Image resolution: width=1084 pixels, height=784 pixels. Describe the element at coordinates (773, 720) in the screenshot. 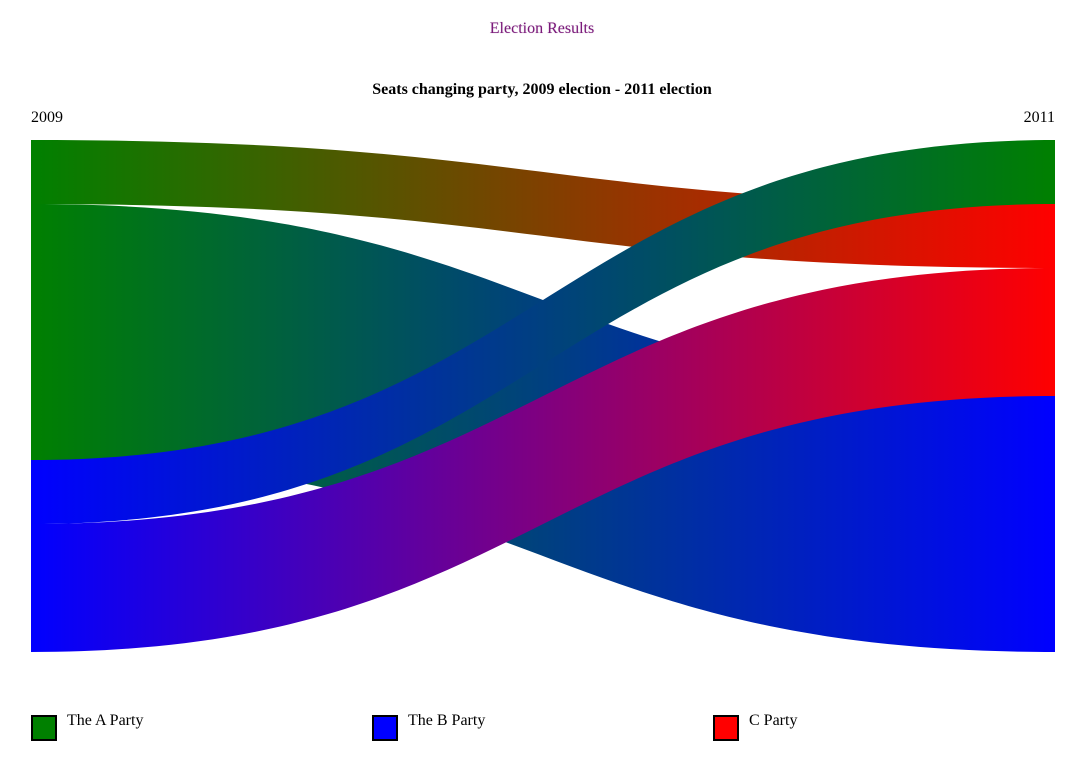

I see `legend-label: C Party` at that location.